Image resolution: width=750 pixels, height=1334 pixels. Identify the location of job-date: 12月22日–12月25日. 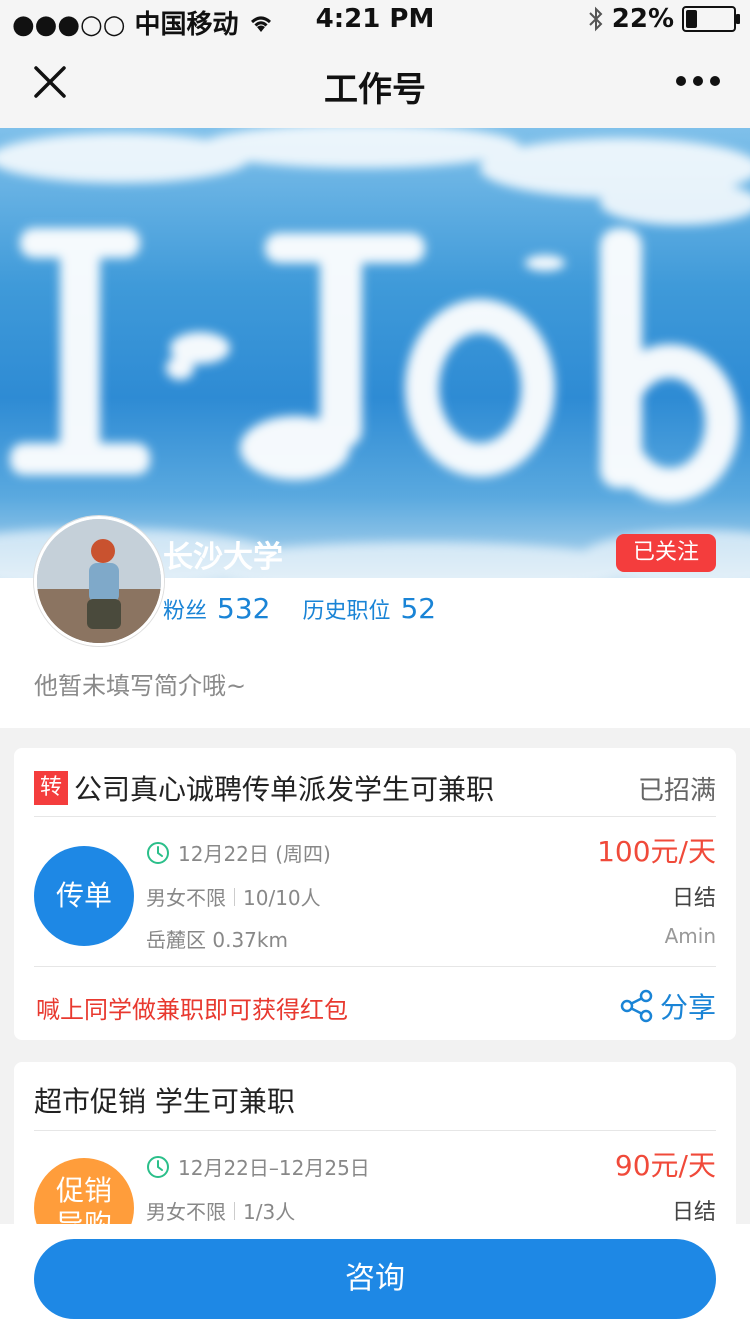
(274, 1168).